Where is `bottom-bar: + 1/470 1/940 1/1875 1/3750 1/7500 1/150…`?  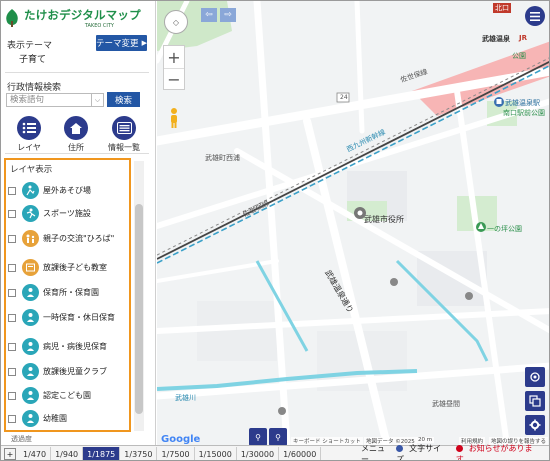 bottom-bar: + 1/470 1/940 1/1875 1/3750 1/7500 1/150… is located at coordinates (275, 452).